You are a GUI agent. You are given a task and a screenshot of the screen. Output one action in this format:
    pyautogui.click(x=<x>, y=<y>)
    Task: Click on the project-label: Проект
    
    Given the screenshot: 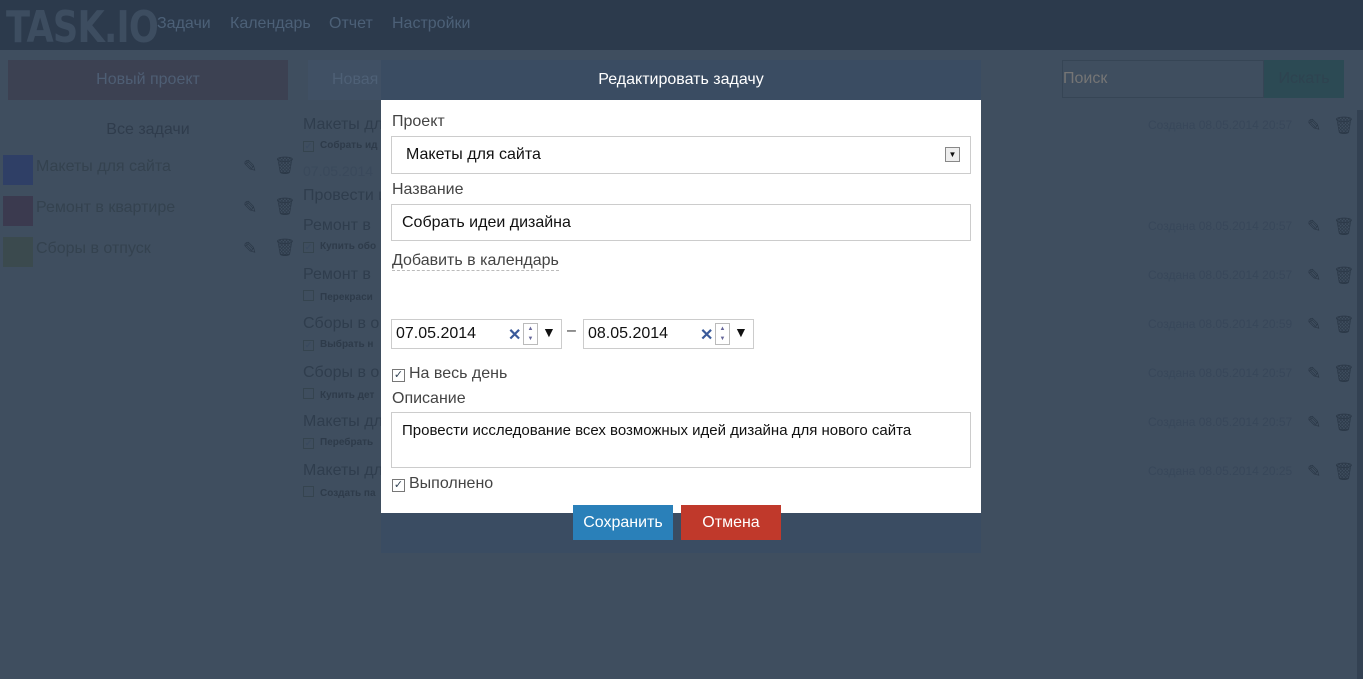 What is the action you would take?
    pyautogui.click(x=418, y=121)
    